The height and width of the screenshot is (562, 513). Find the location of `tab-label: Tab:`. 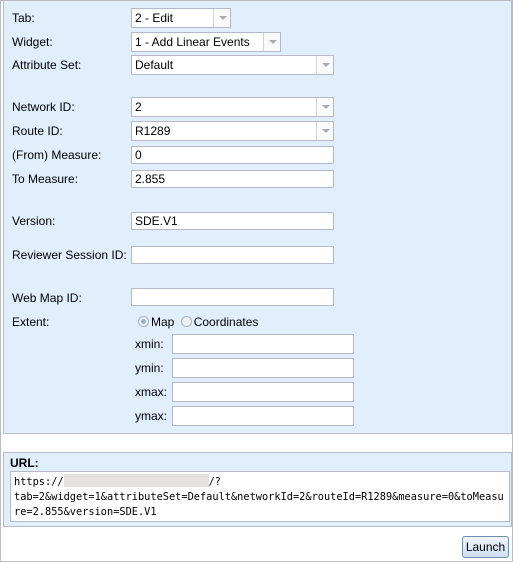

tab-label: Tab: is located at coordinates (23, 18).